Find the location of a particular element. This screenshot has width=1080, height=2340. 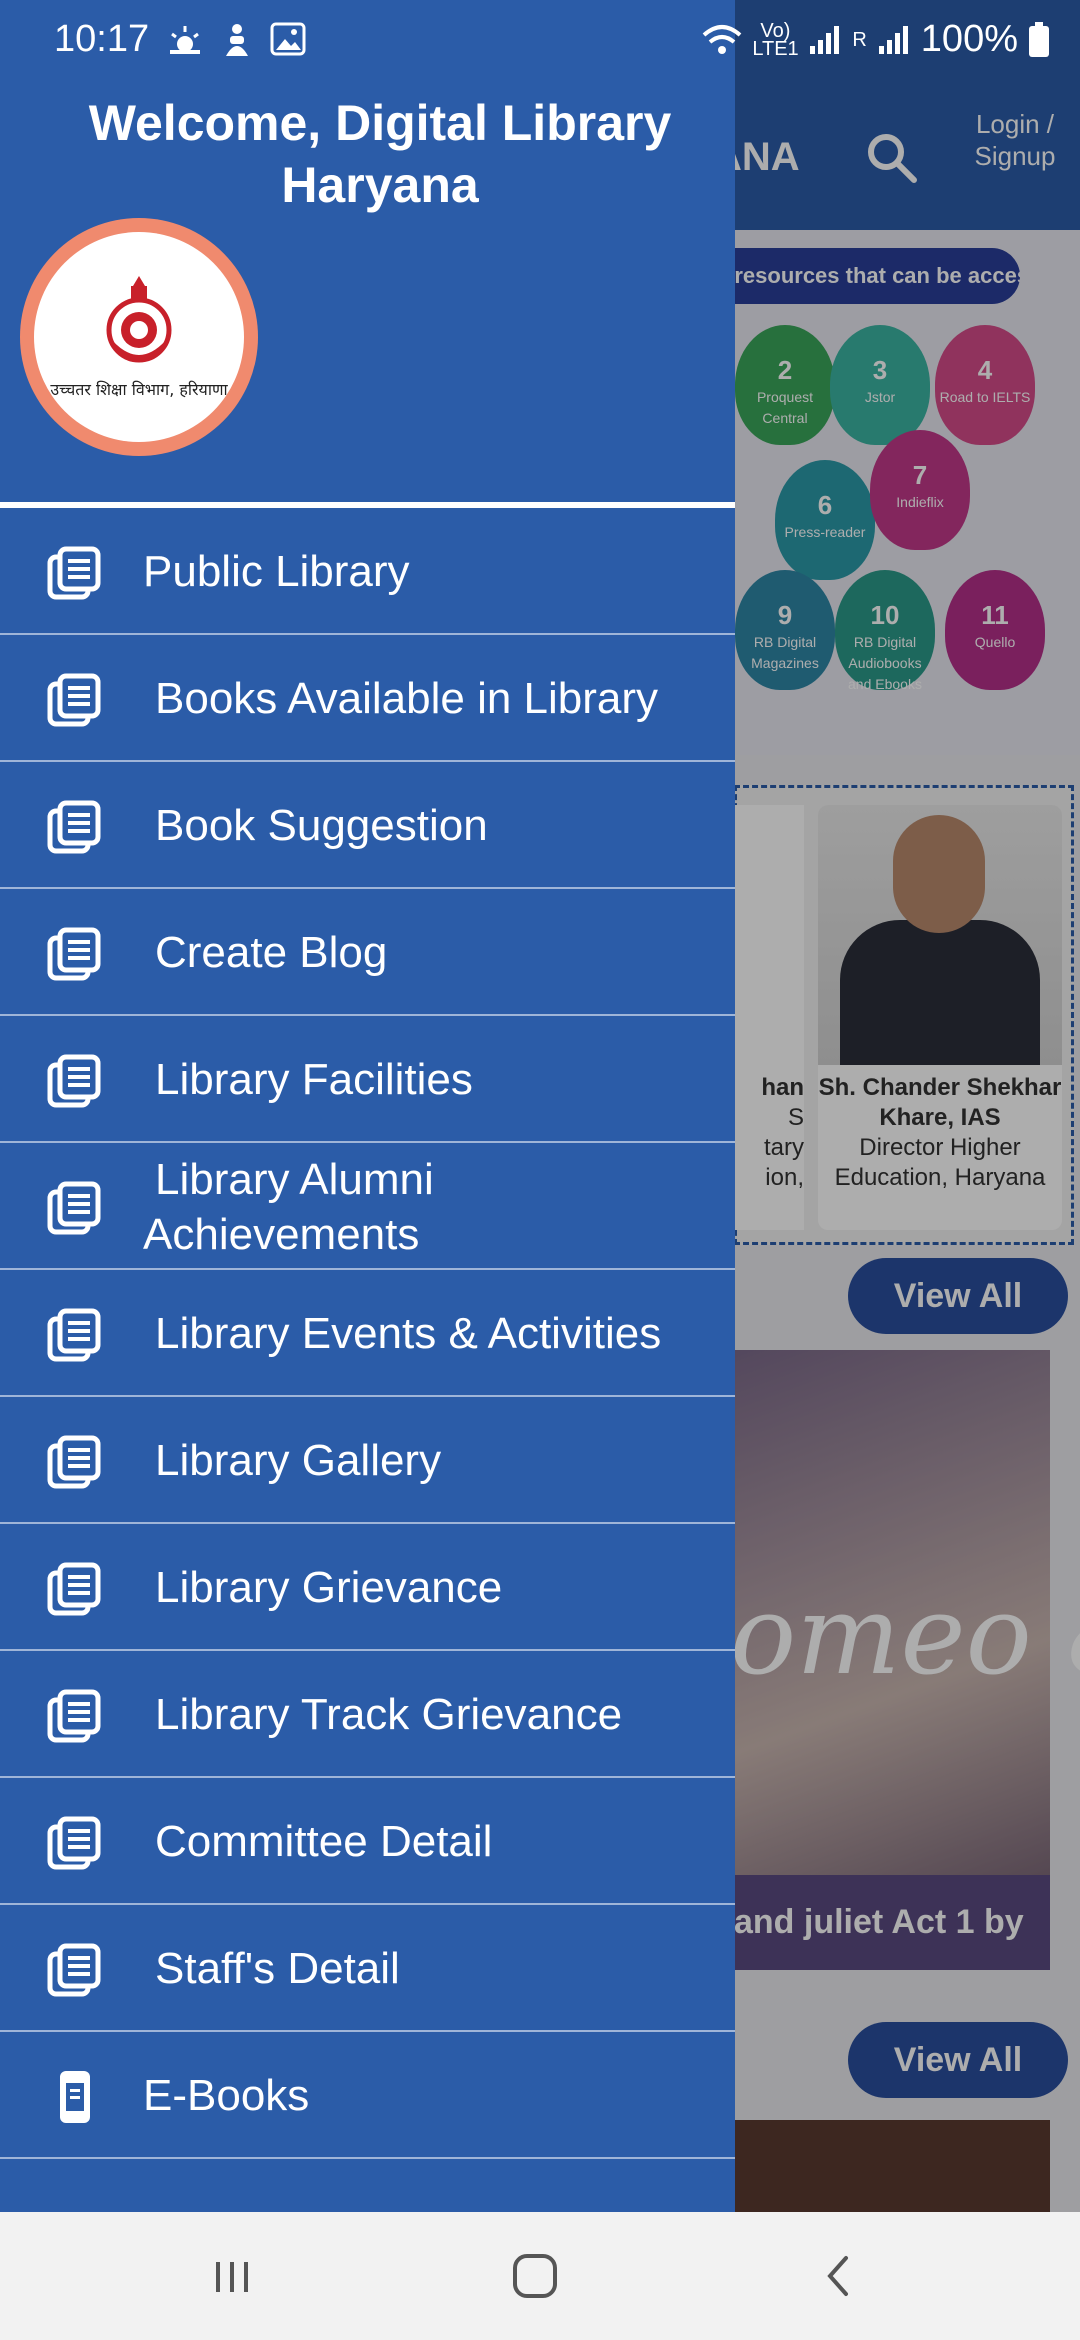

drawer-item-library-events-activities: Library Events & Activities is located at coordinates (367, 1333).